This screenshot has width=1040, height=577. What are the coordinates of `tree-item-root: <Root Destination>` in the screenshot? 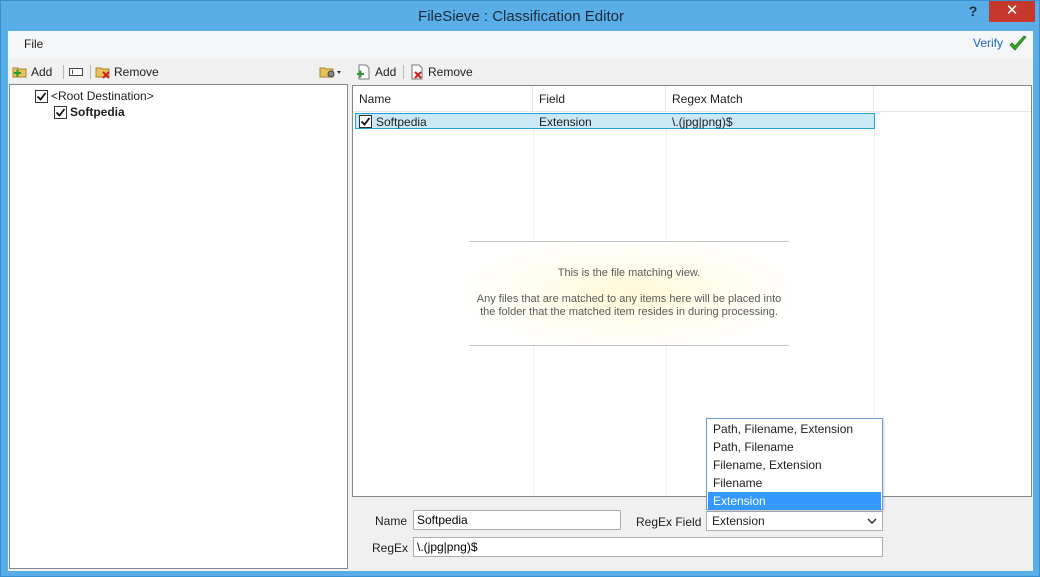 It's located at (94, 96).